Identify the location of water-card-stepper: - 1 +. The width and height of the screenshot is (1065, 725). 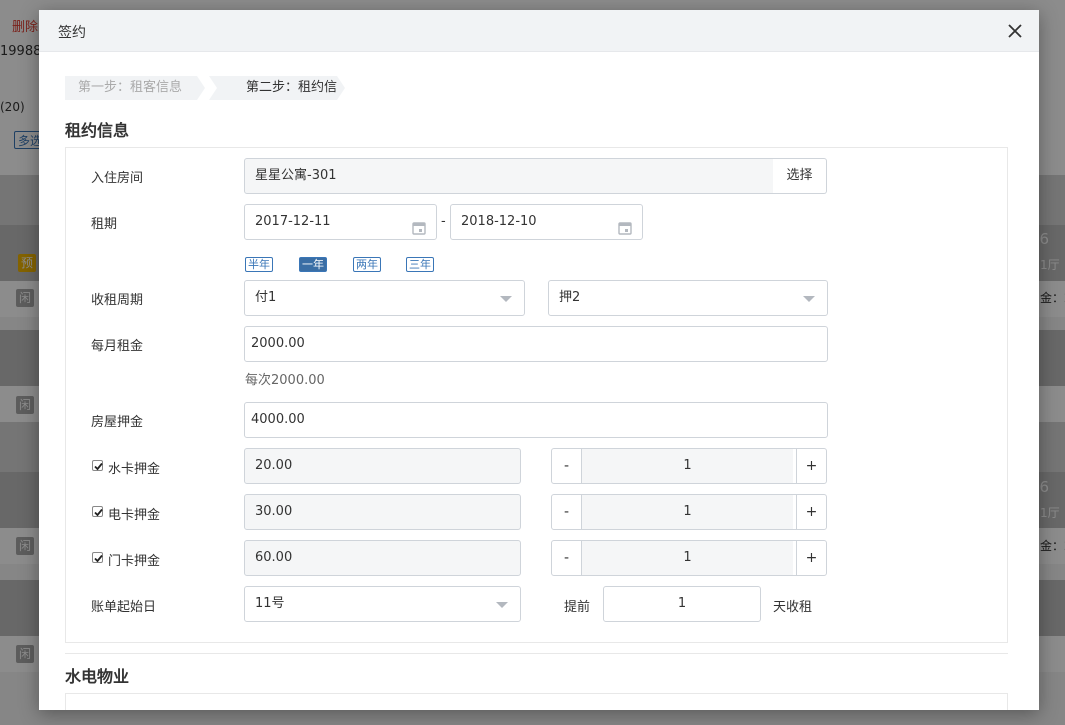
(689, 466).